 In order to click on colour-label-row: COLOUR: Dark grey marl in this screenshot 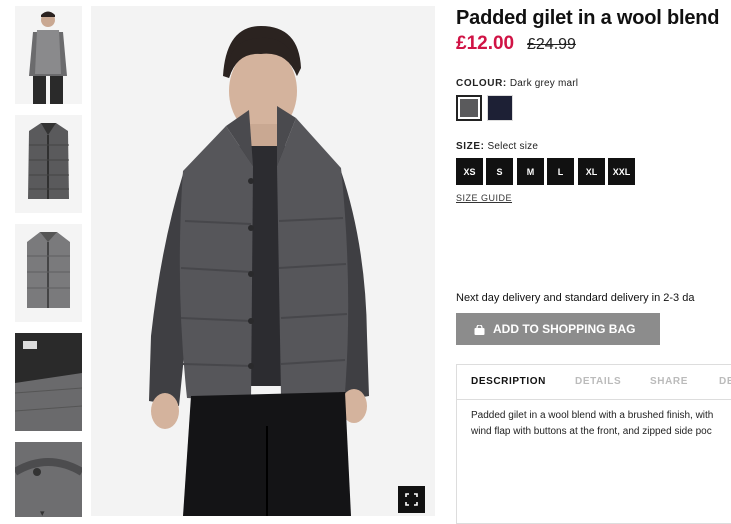, I will do `click(517, 83)`.